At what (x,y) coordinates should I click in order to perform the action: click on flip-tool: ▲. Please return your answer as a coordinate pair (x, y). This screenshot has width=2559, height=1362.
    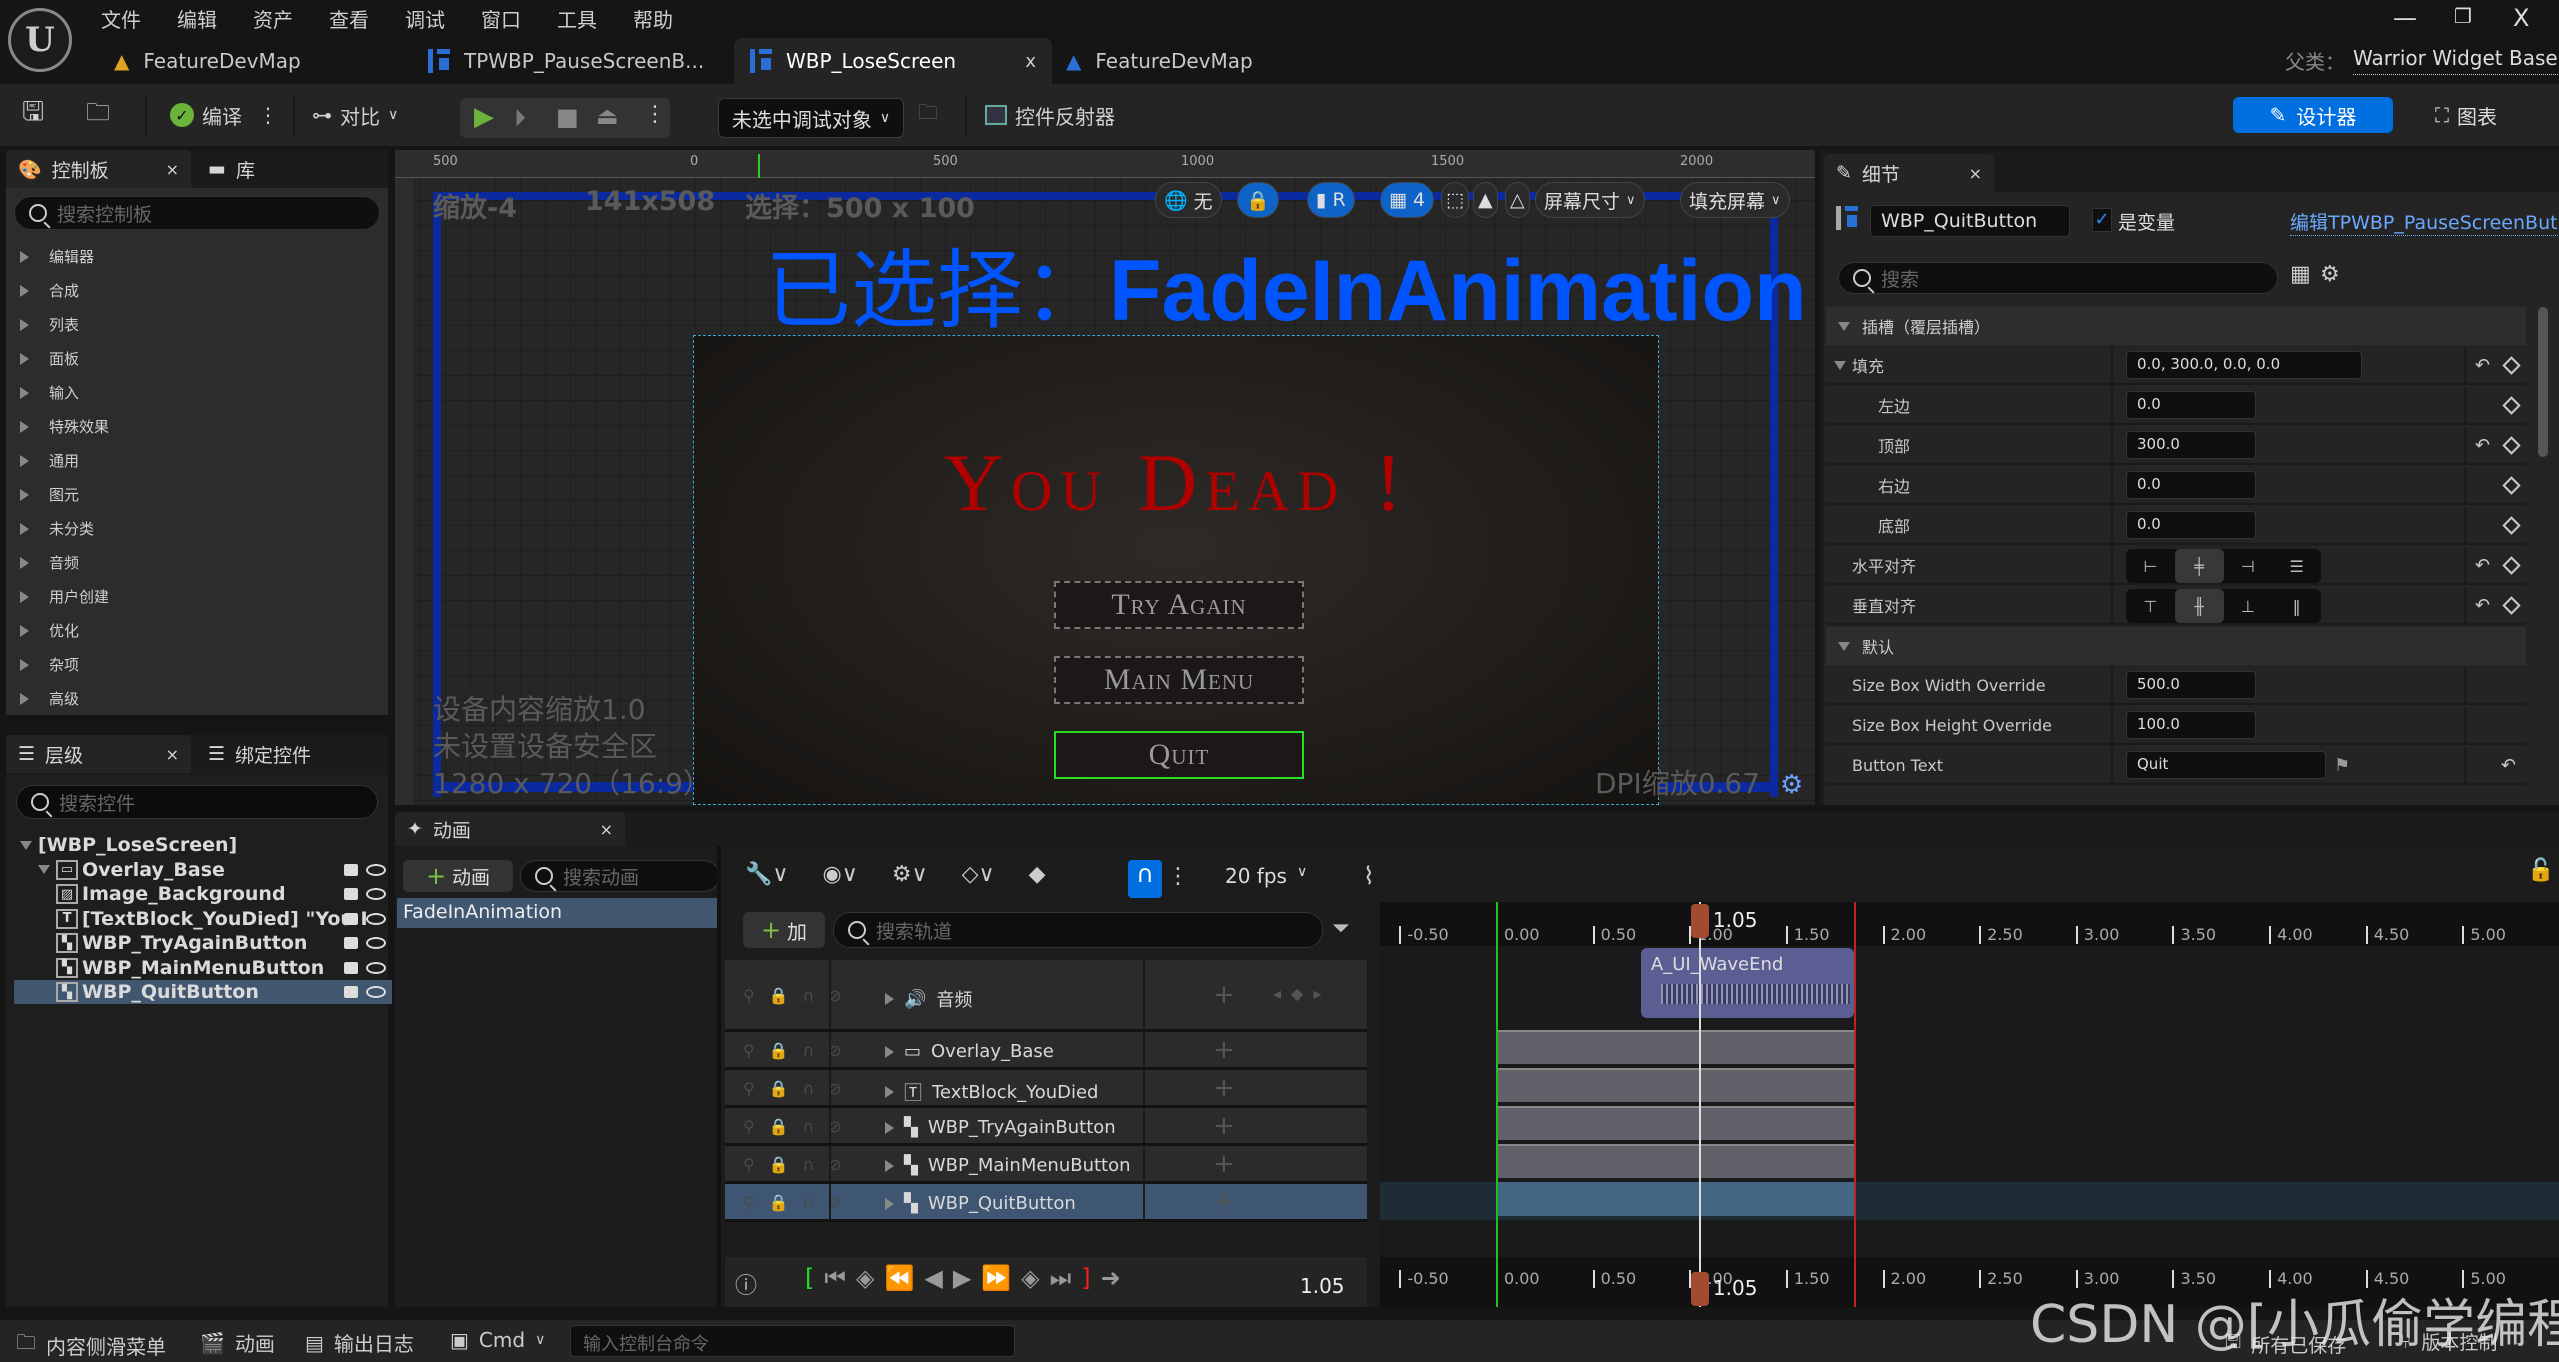
    Looking at the image, I should click on (1485, 200).